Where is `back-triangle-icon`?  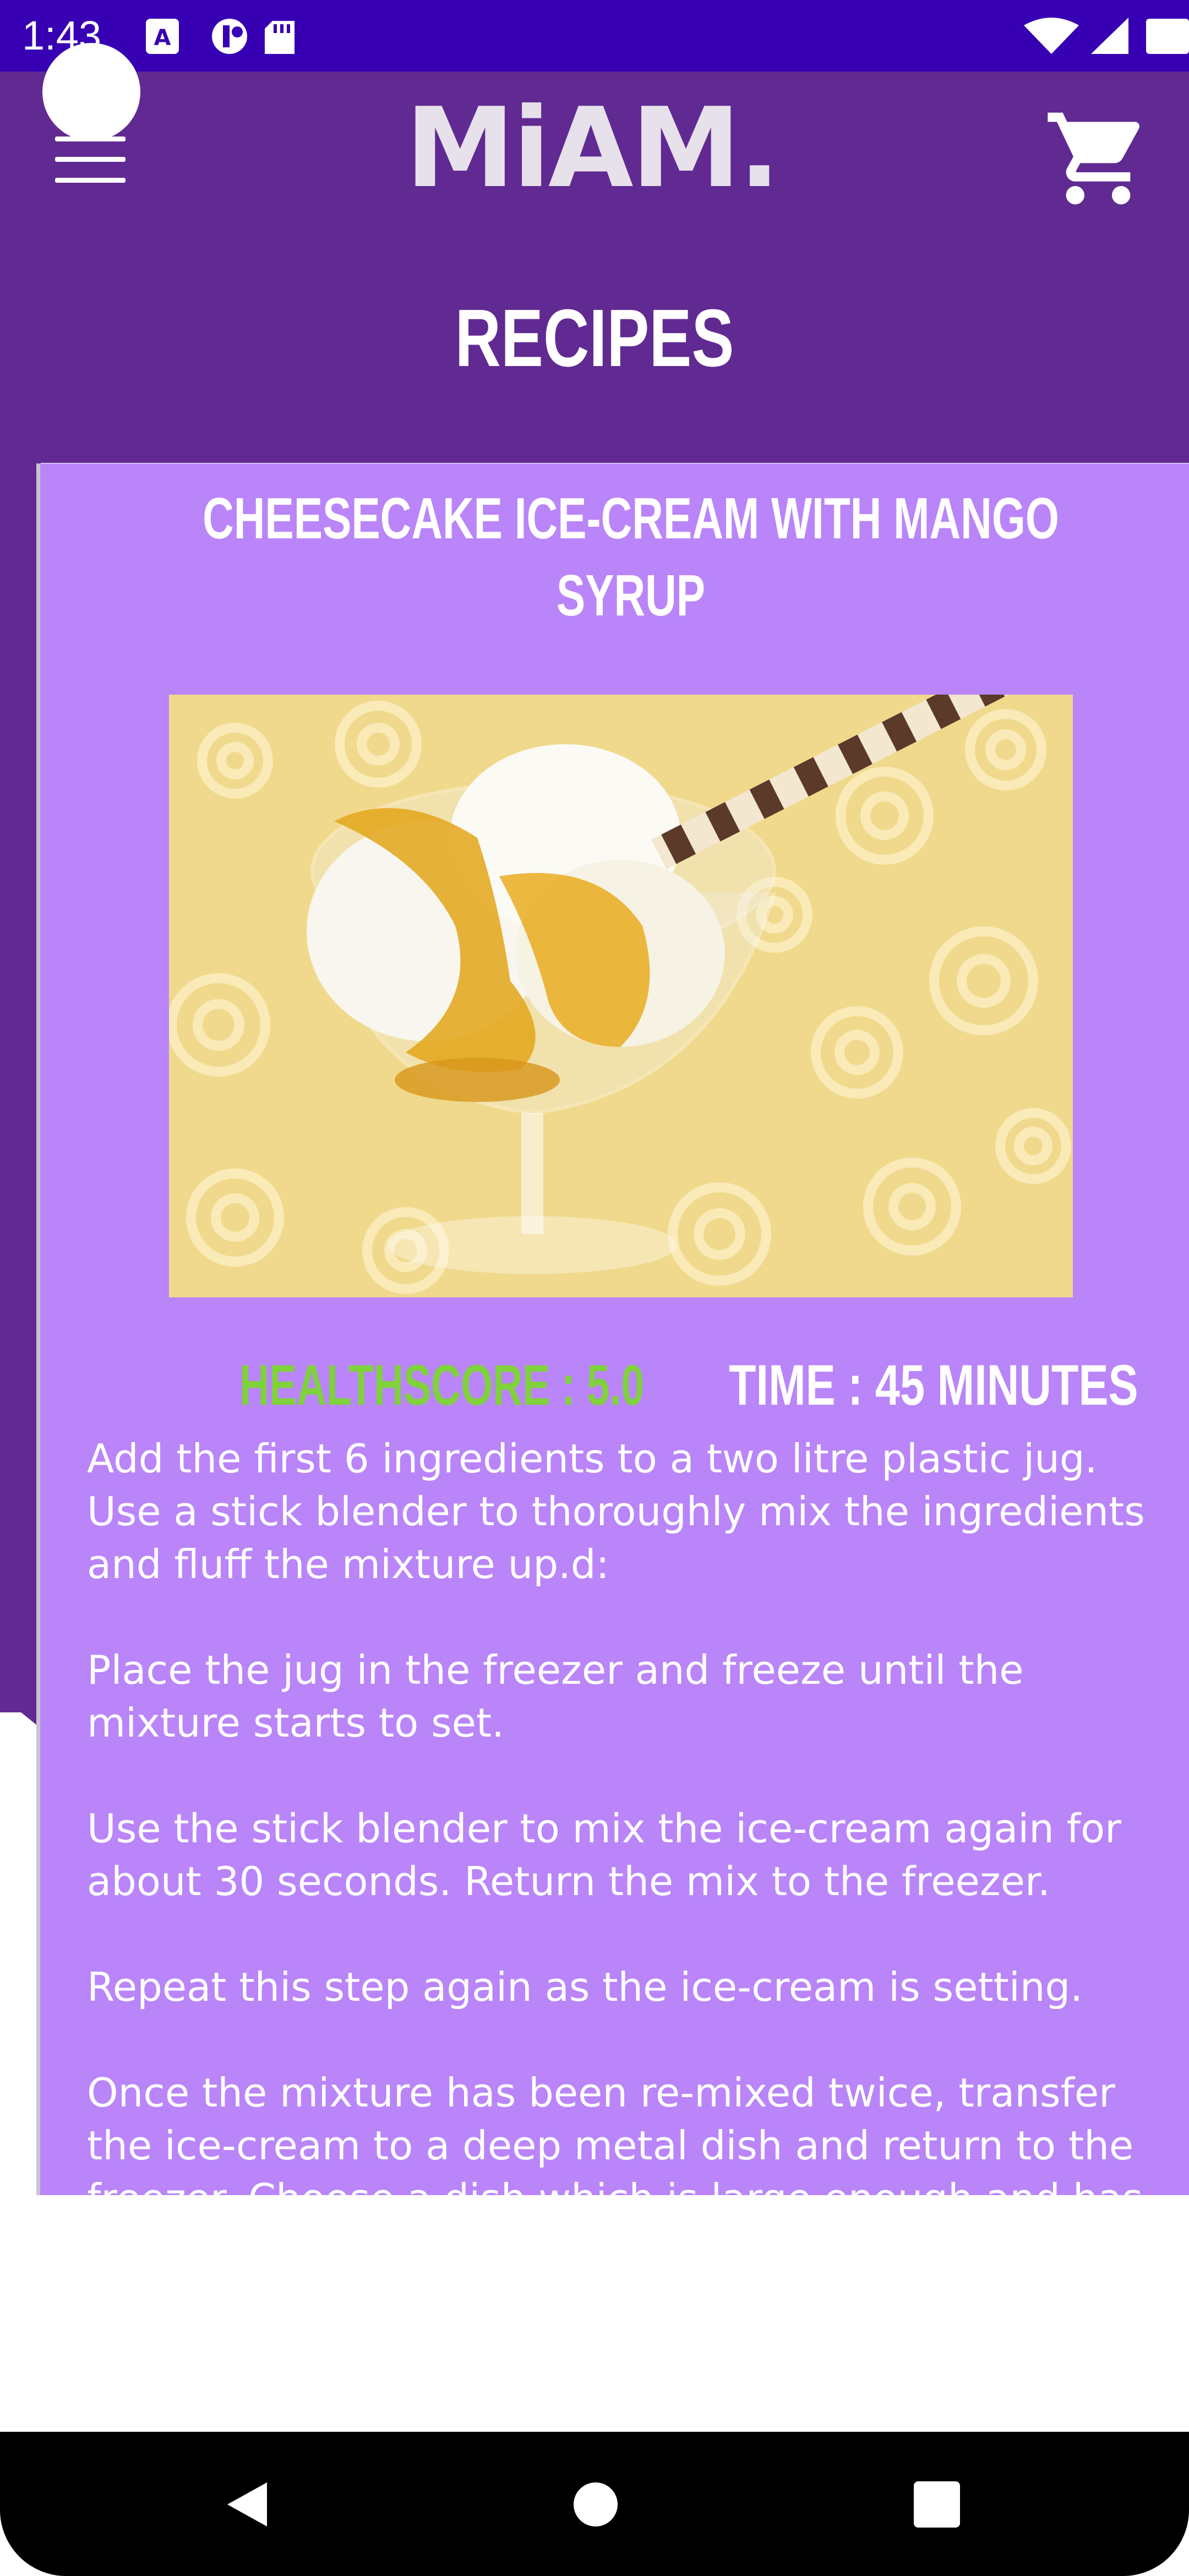
back-triangle-icon is located at coordinates (247, 2505).